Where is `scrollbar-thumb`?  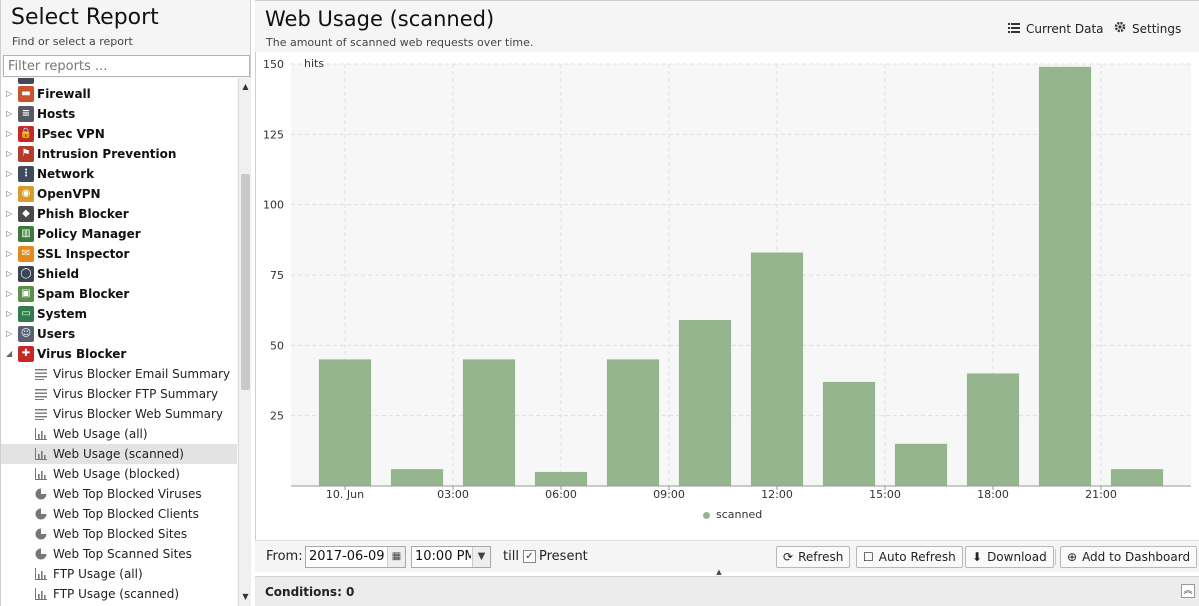 scrollbar-thumb is located at coordinates (245, 282).